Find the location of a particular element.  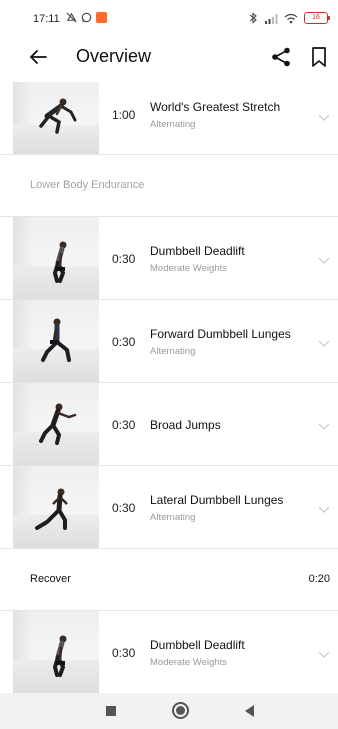

battery-icon: 16 is located at coordinates (317, 18).